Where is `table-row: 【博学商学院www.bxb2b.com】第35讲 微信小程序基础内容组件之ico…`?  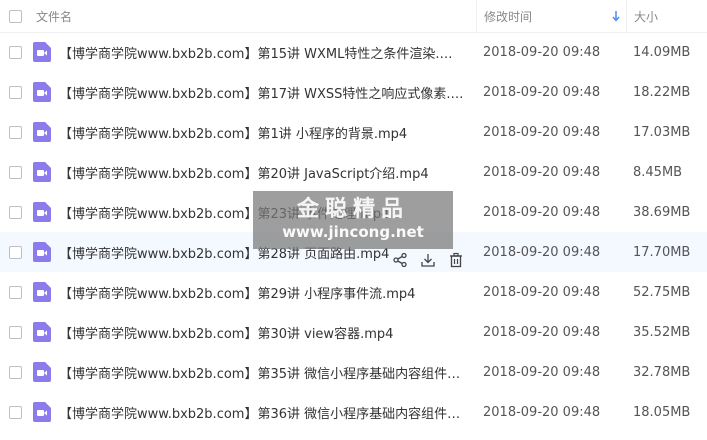 table-row: 【博学商学院www.bxb2b.com】第35讲 微信小程序基础内容组件之ico… is located at coordinates (353, 372).